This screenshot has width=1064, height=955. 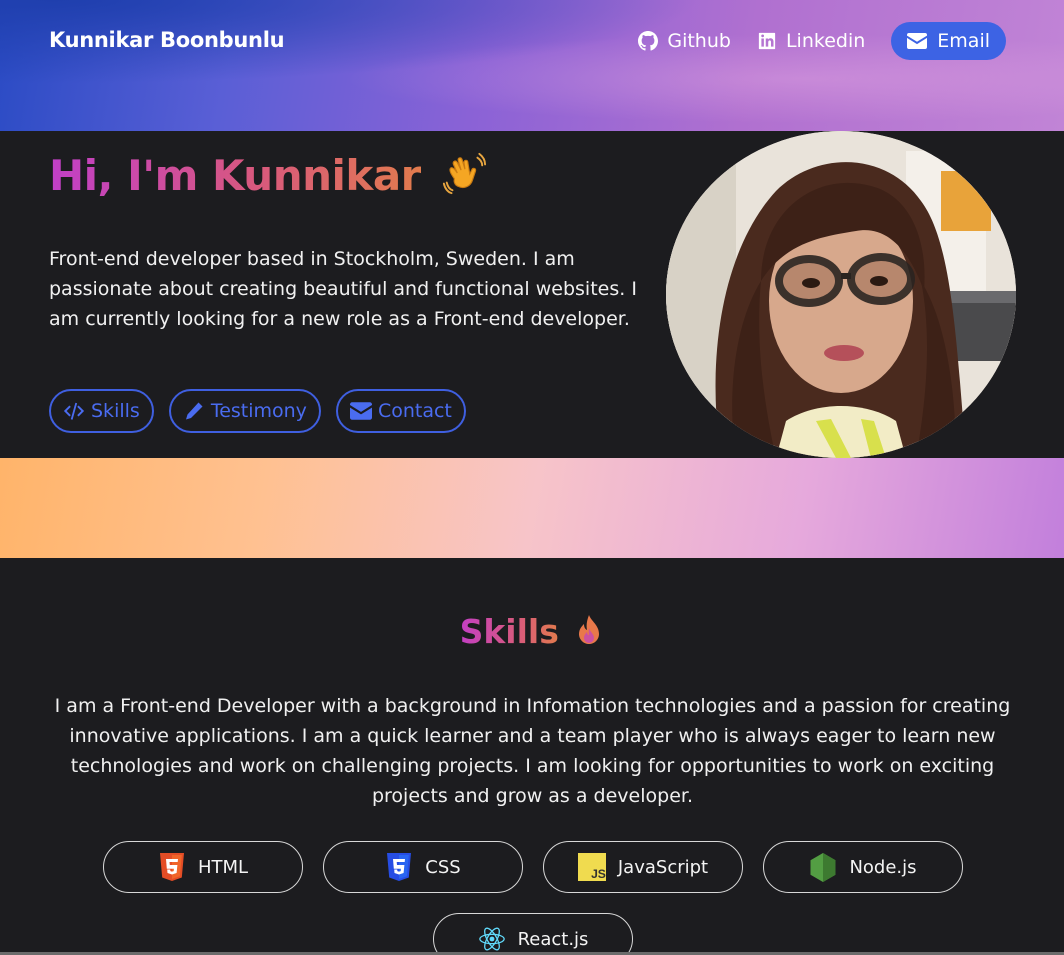 I want to click on skill-chip-html: HTML, so click(x=203, y=867).